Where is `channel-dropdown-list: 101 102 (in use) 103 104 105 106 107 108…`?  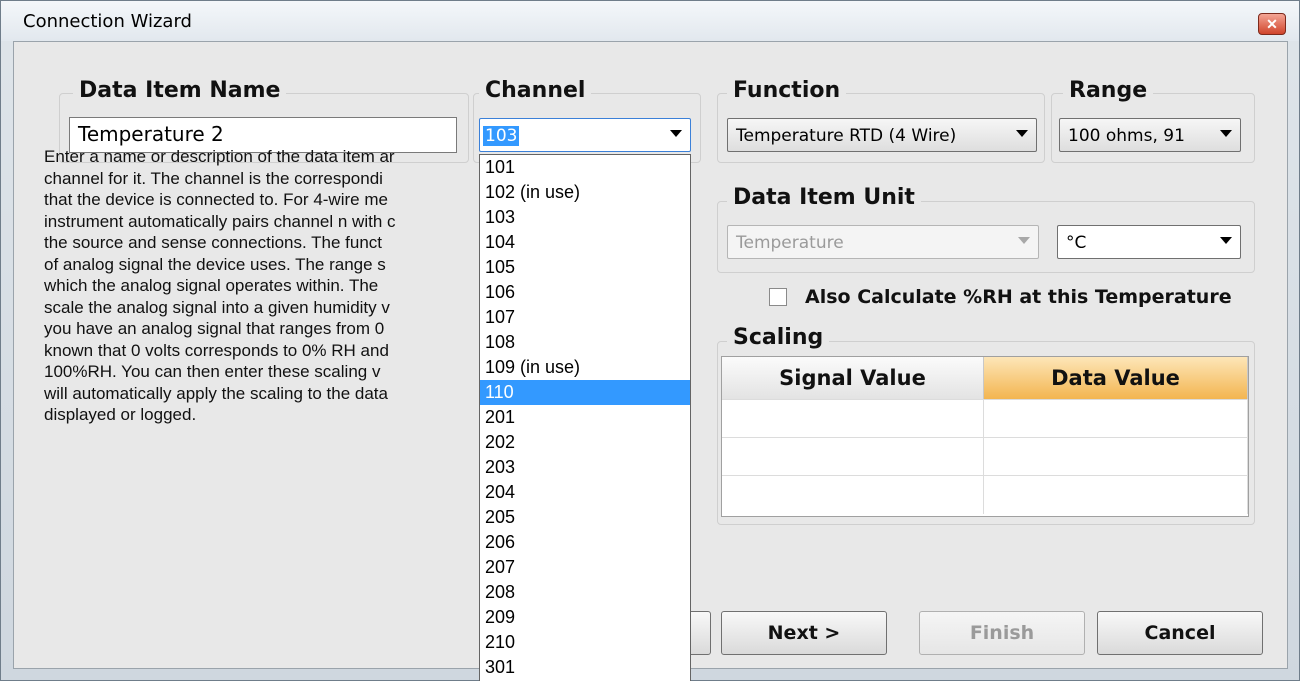 channel-dropdown-list: 101 102 (in use) 103 104 105 106 107 108… is located at coordinates (585, 417).